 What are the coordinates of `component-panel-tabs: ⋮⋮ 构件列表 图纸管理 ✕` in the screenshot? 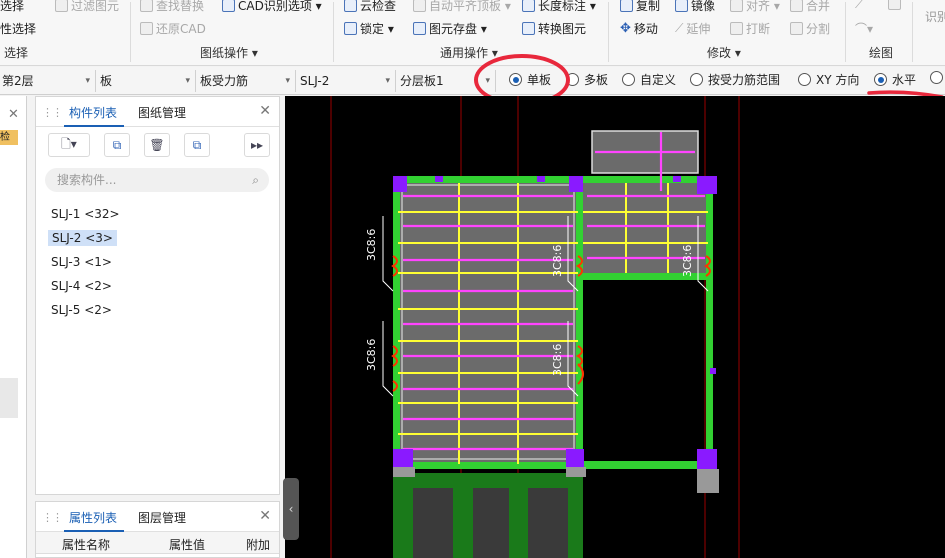 It's located at (157, 112).